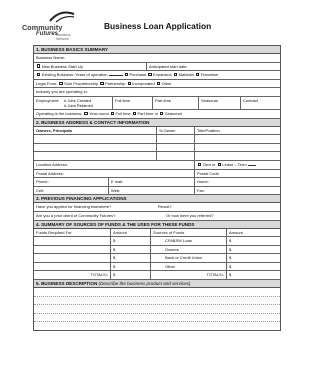 The width and height of the screenshot is (320, 386). Describe the element at coordinates (251, 100) in the screenshot. I see `contract-label: Contract` at that location.